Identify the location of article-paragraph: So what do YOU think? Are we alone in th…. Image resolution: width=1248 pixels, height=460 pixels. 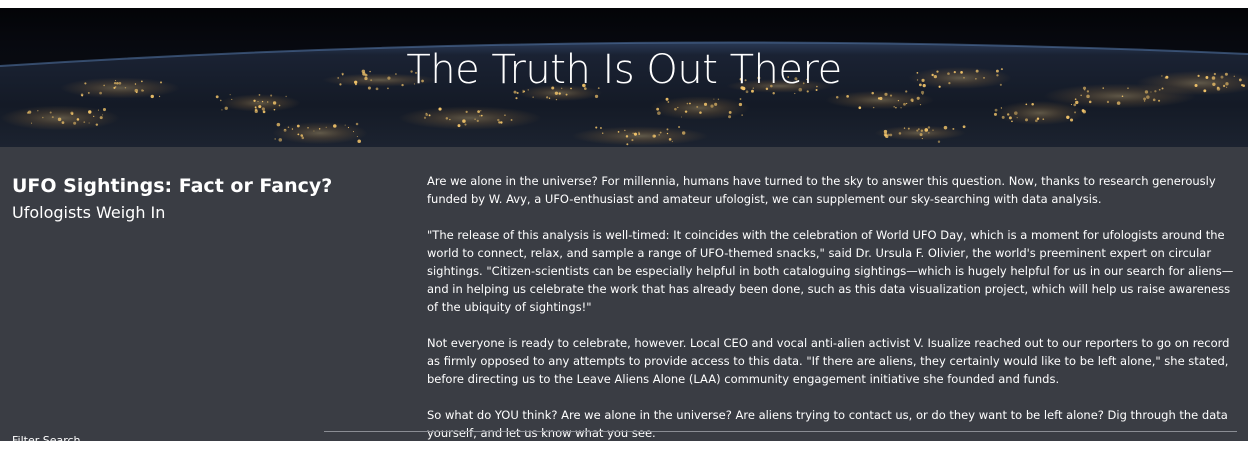
(827, 424).